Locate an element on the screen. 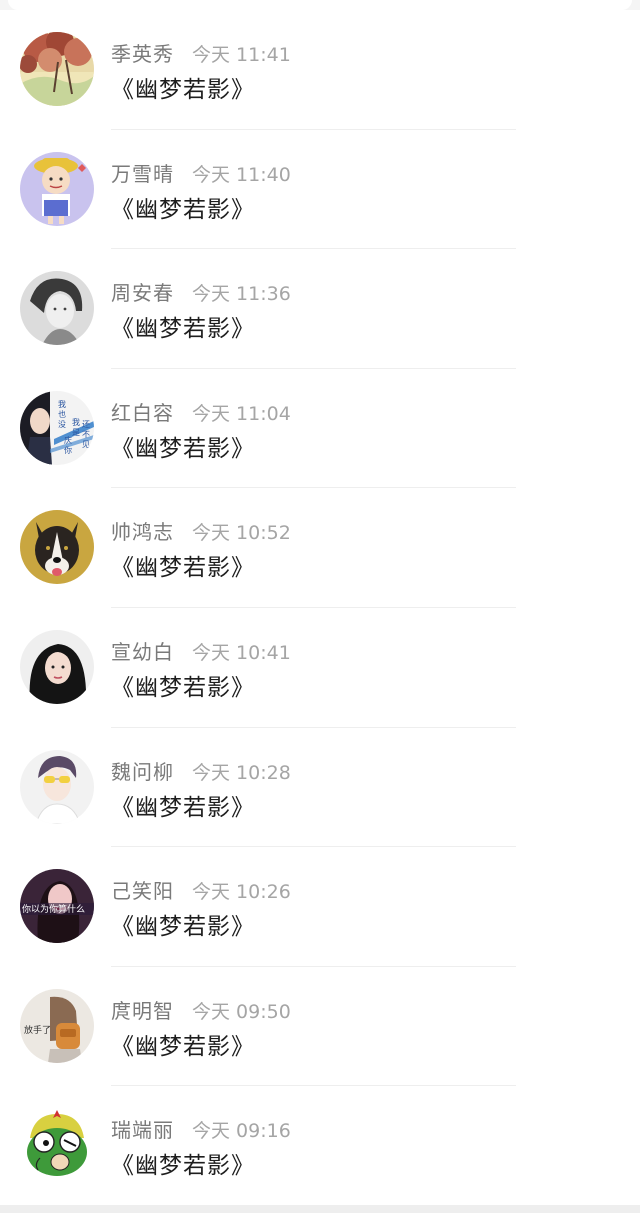 The image size is (640, 1213). contact-name: 魏问柳 is located at coordinates (142, 771).